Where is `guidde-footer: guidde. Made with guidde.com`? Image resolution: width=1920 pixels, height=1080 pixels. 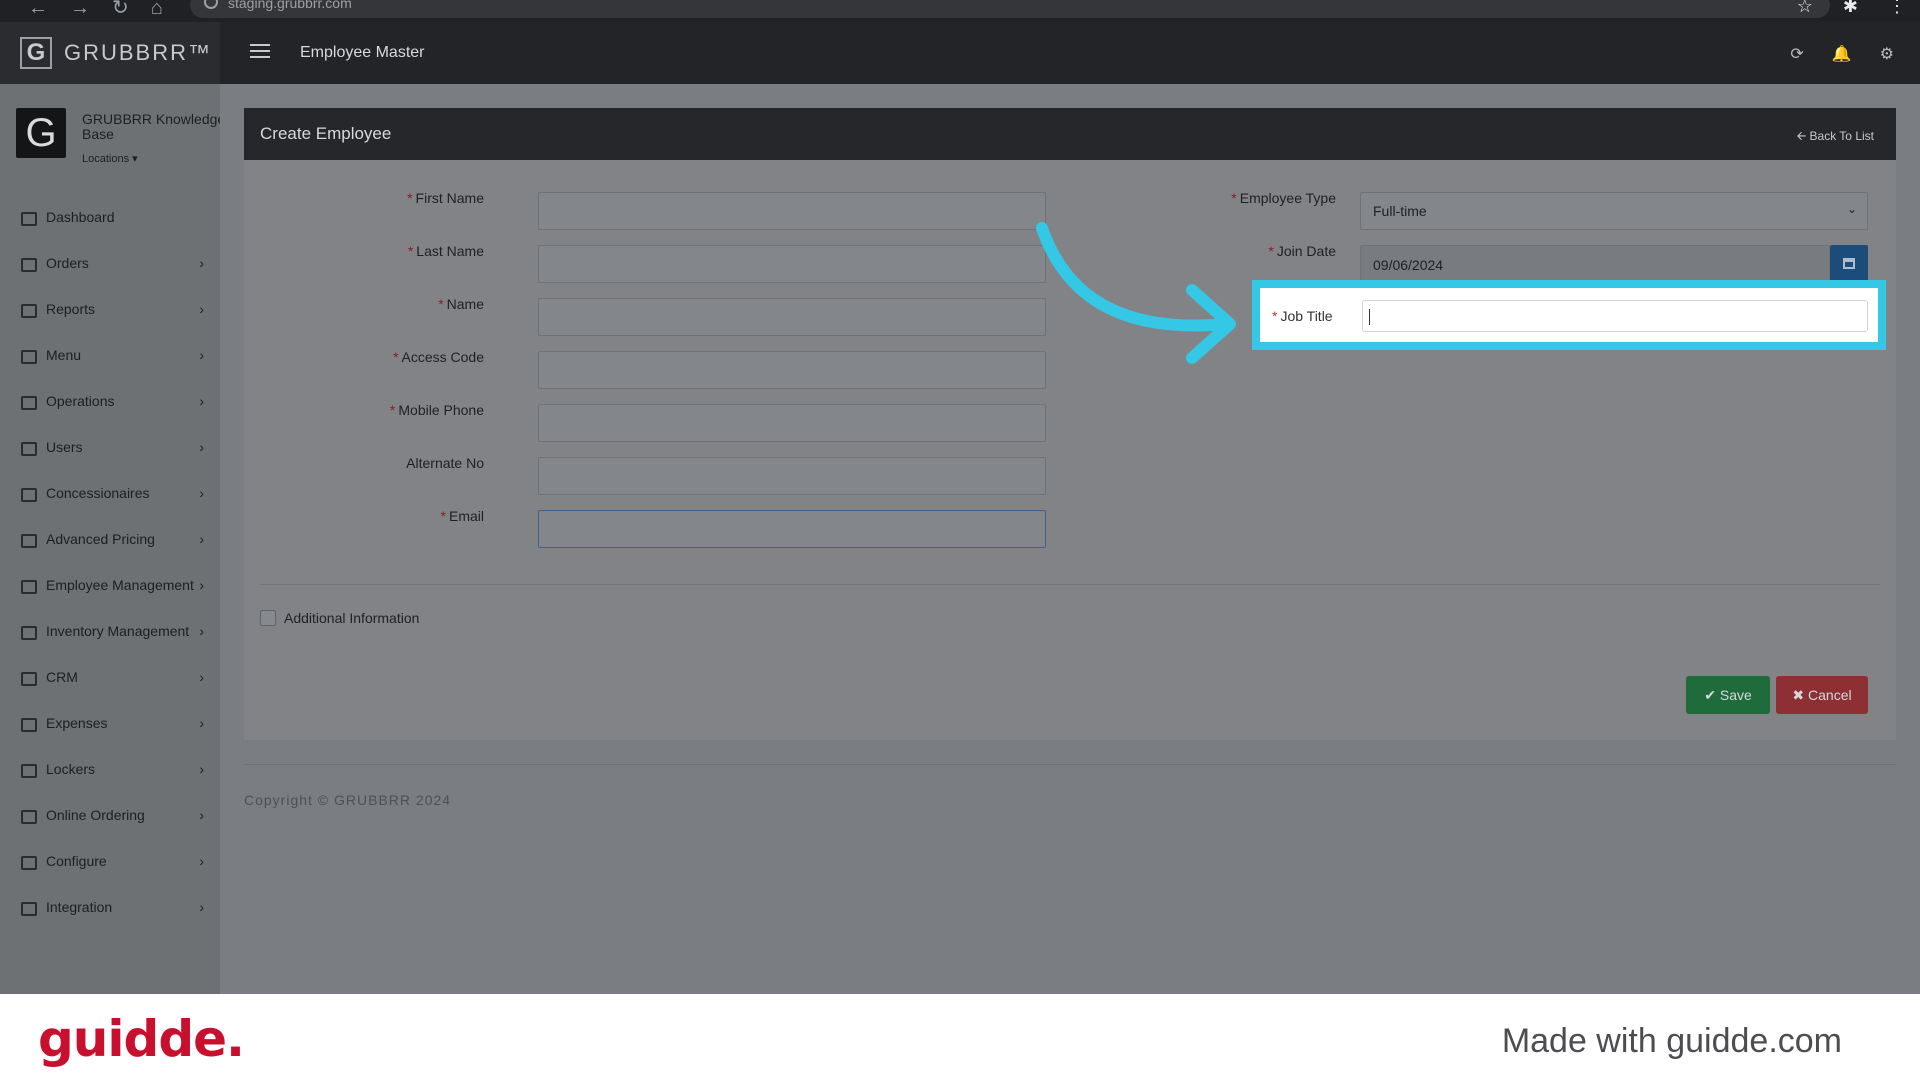
guidde-footer: guidde. Made with guidde.com is located at coordinates (960, 1037).